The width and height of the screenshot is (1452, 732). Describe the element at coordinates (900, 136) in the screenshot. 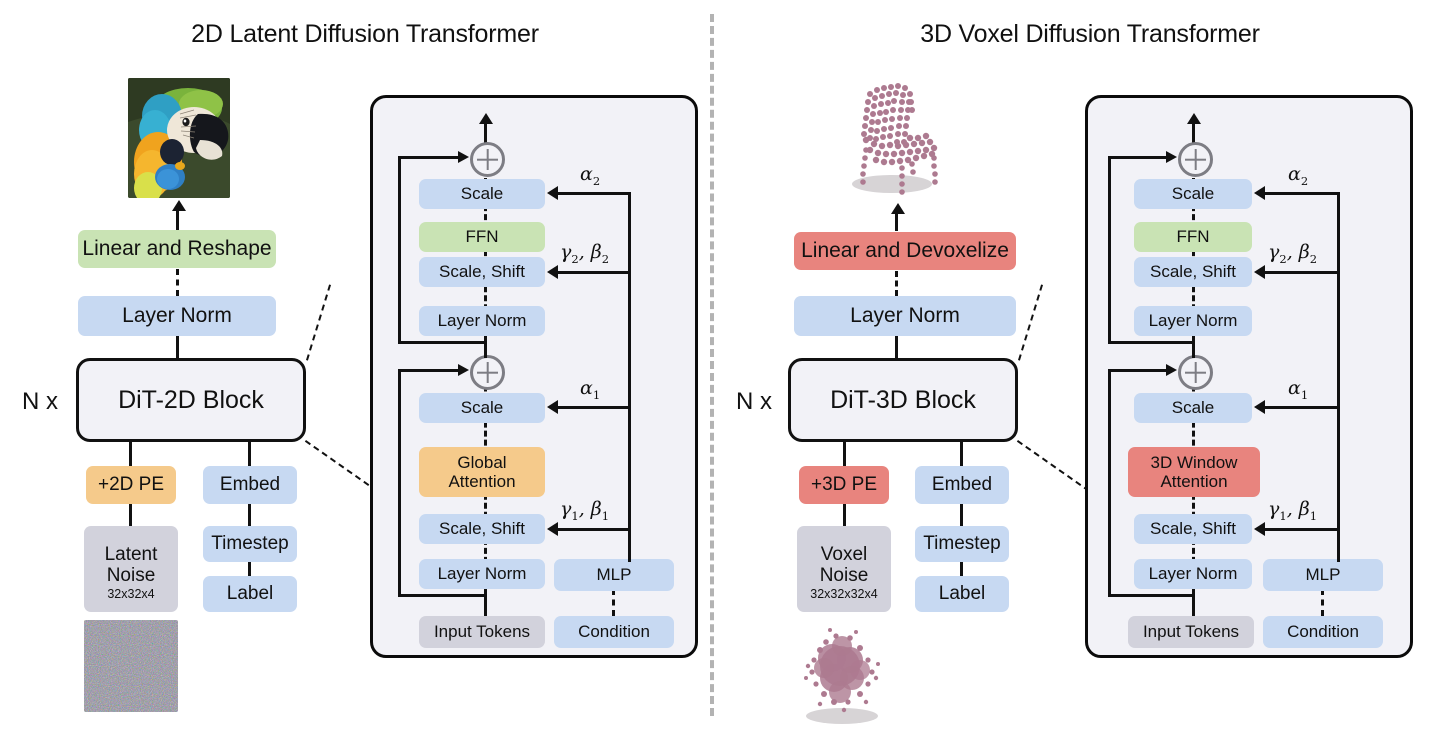

I see `output-image-chair` at that location.